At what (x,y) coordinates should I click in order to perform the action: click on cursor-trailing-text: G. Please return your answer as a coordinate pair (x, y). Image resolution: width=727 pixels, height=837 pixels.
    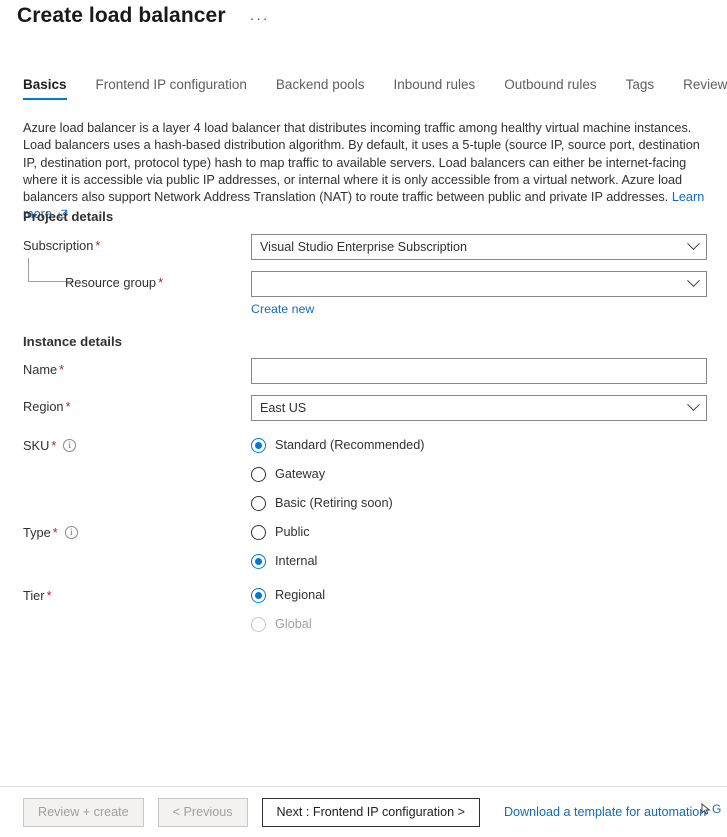
    Looking at the image, I should click on (717, 809).